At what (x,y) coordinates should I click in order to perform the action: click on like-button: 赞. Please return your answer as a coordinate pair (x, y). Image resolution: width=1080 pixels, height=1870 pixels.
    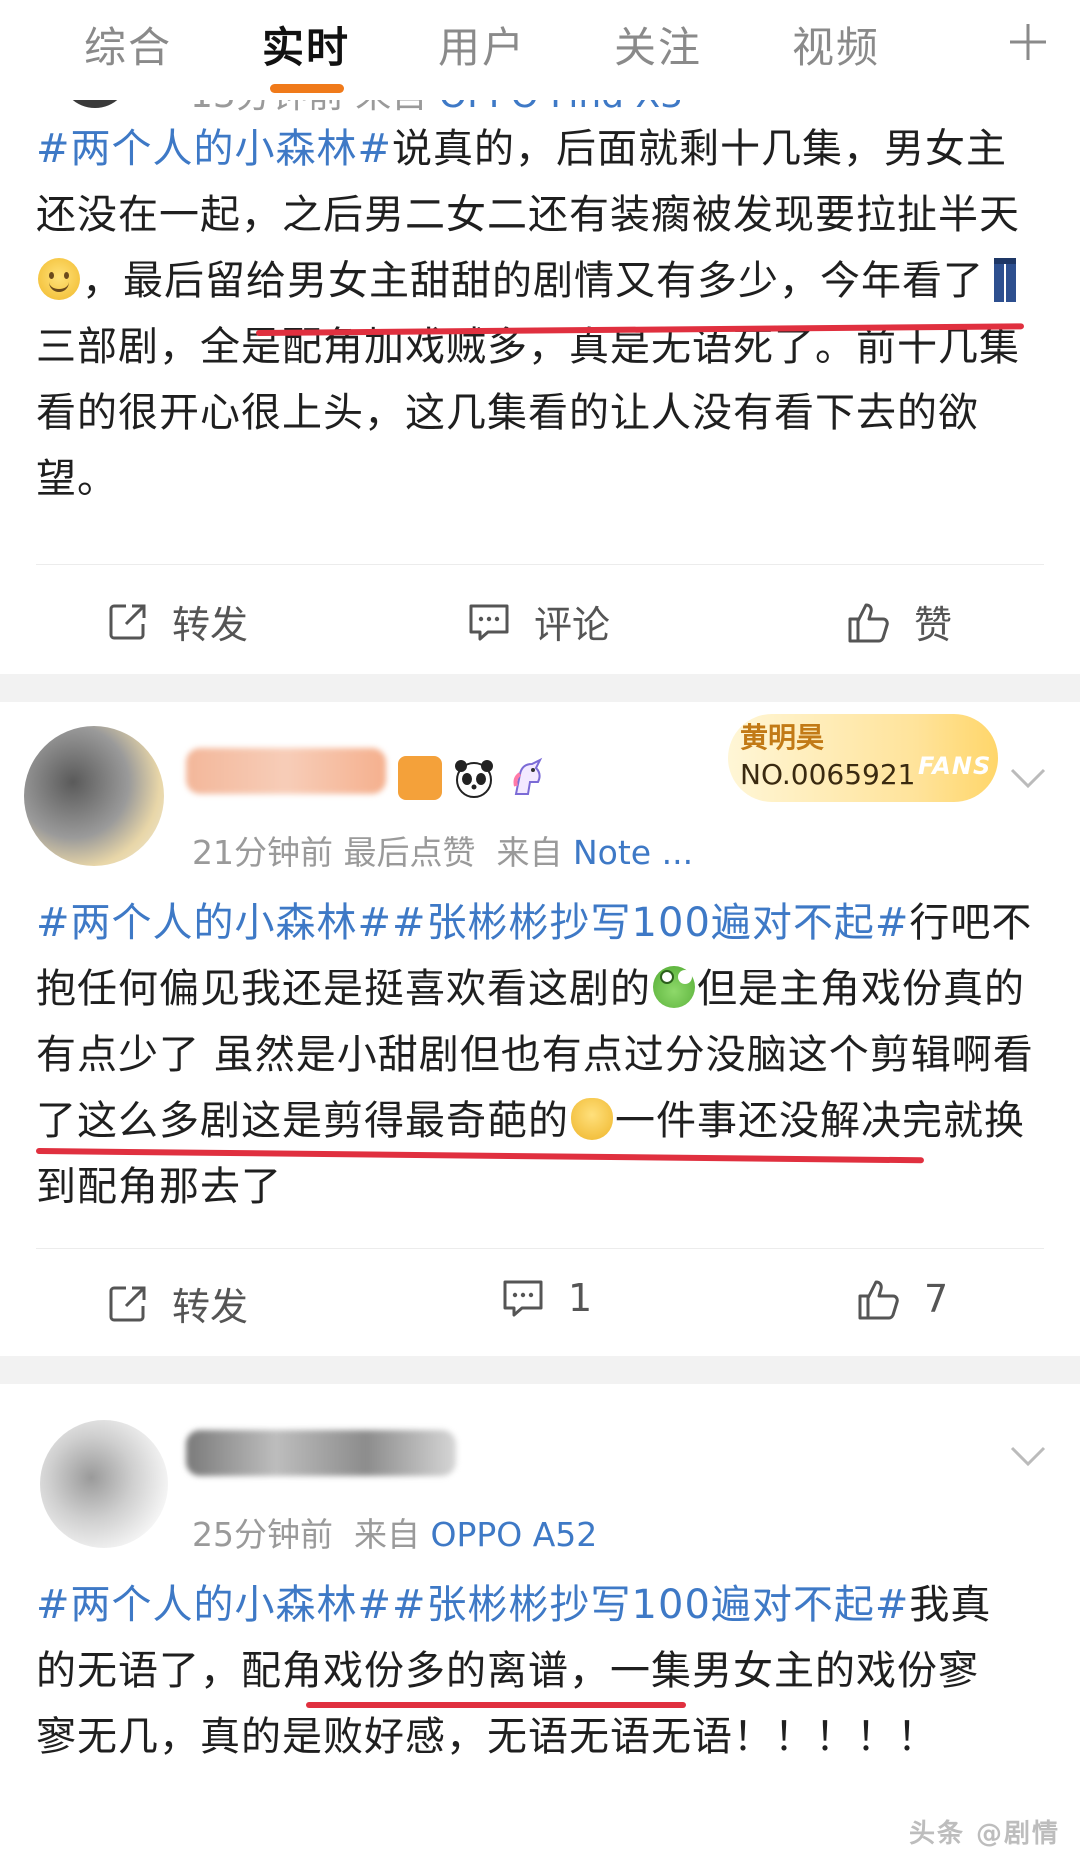
    Looking at the image, I should click on (899, 621).